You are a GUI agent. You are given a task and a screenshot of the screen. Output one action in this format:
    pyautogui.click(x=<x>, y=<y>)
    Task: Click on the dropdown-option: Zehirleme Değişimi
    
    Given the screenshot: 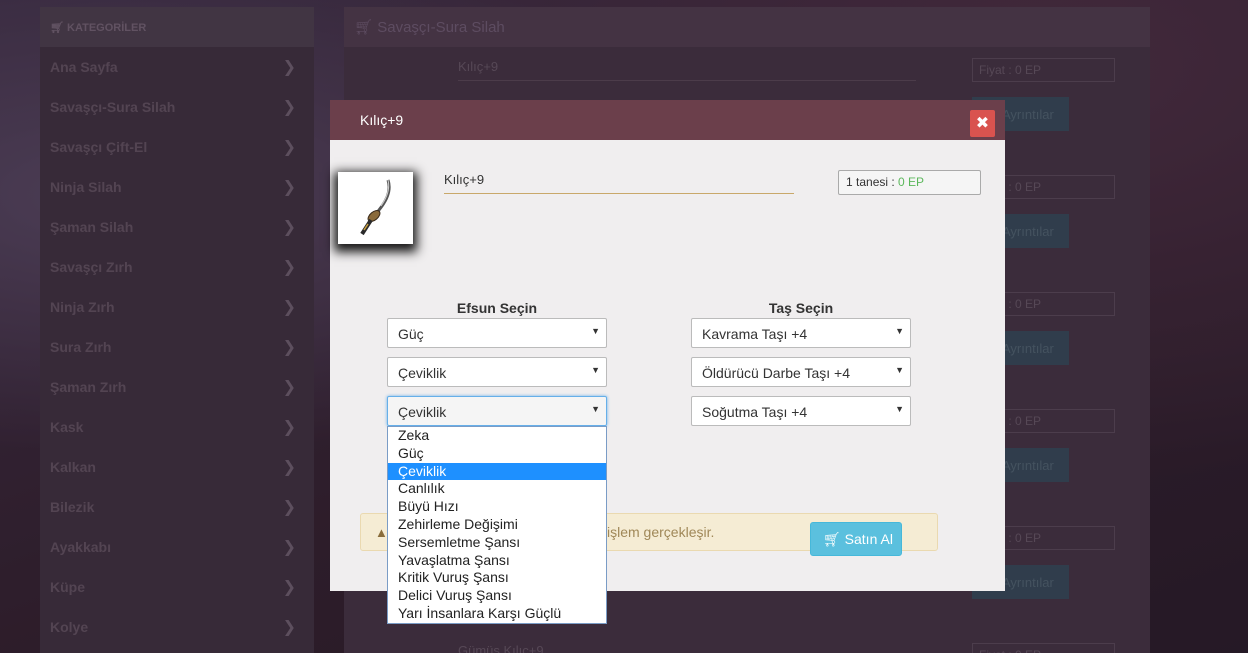 What is the action you would take?
    pyautogui.click(x=497, y=525)
    